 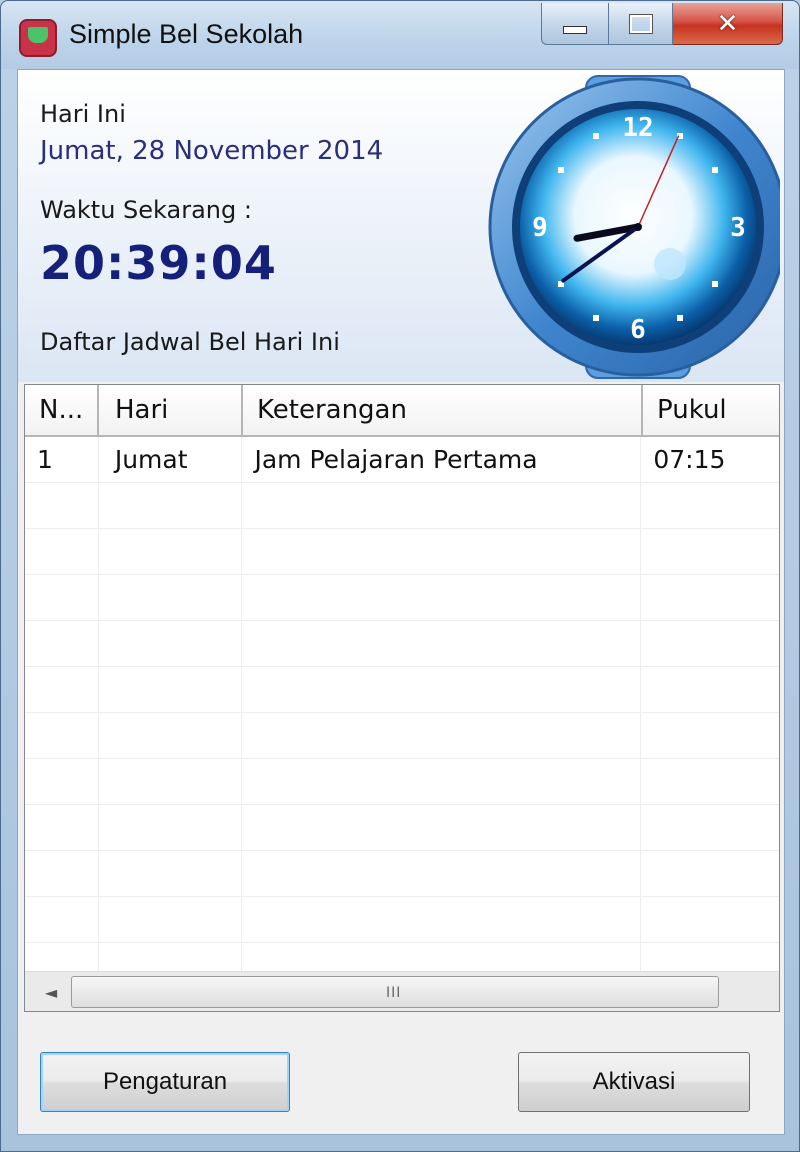 What do you see at coordinates (62, 460) in the screenshot?
I see `cell-no: 1` at bounding box center [62, 460].